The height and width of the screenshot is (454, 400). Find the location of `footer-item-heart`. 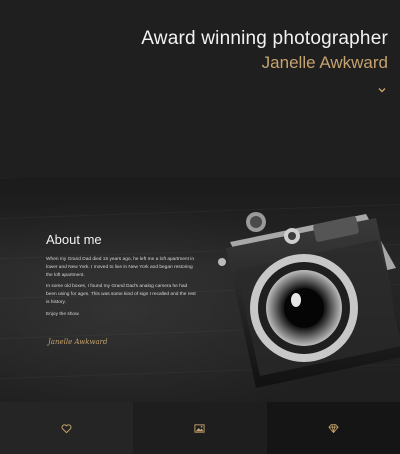

footer-item-heart is located at coordinates (67, 428).